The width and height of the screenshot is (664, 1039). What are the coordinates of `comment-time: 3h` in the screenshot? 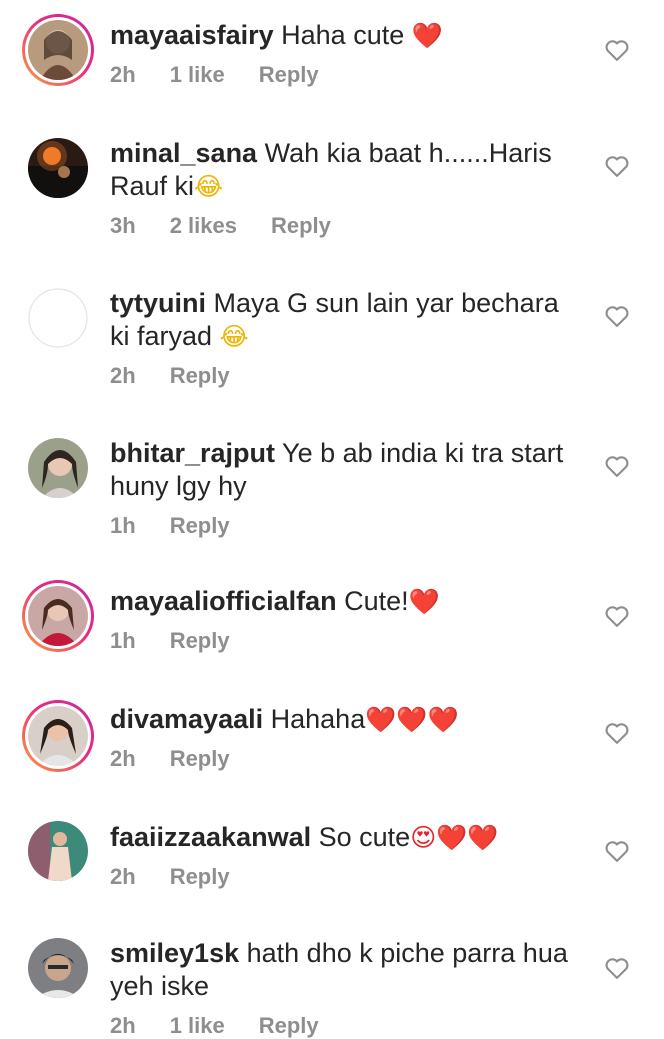 It's located at (123, 225).